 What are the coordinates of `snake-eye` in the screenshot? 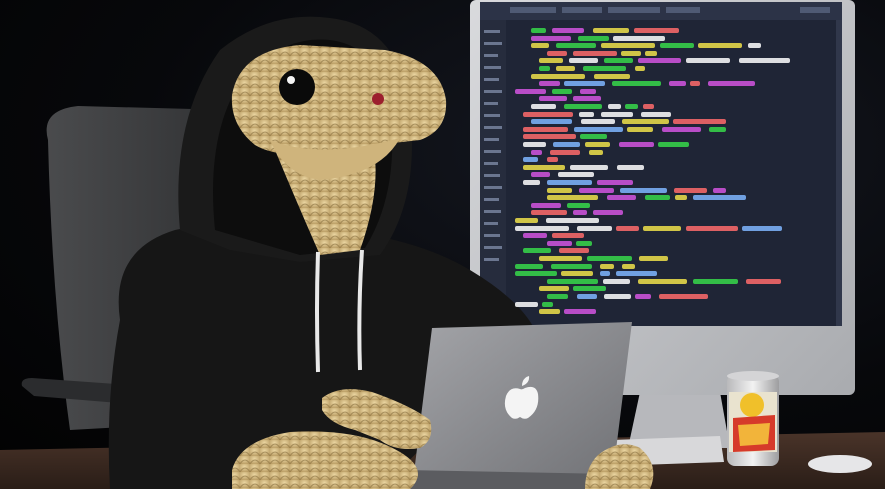 It's located at (297, 87).